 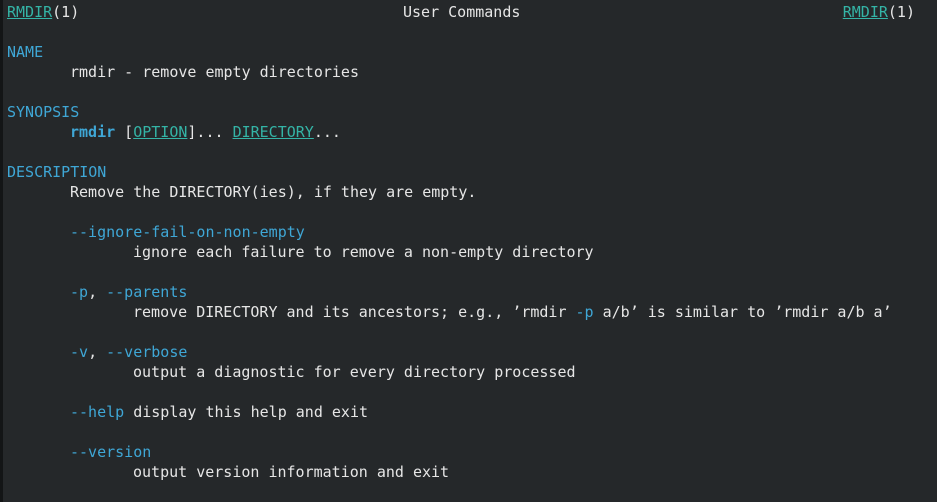 I want to click on option-ignore-fail-flag: --ignore-fail-on-non-empty, so click(x=187, y=232).